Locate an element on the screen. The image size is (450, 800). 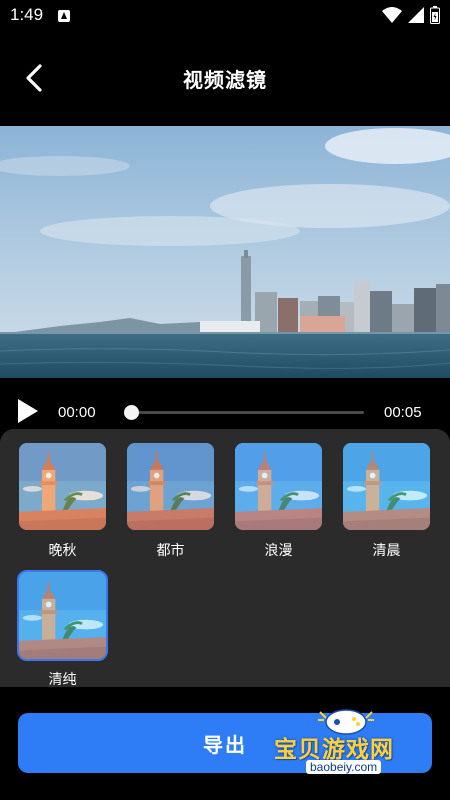
status-bar: 1:49 is located at coordinates (225, 16).